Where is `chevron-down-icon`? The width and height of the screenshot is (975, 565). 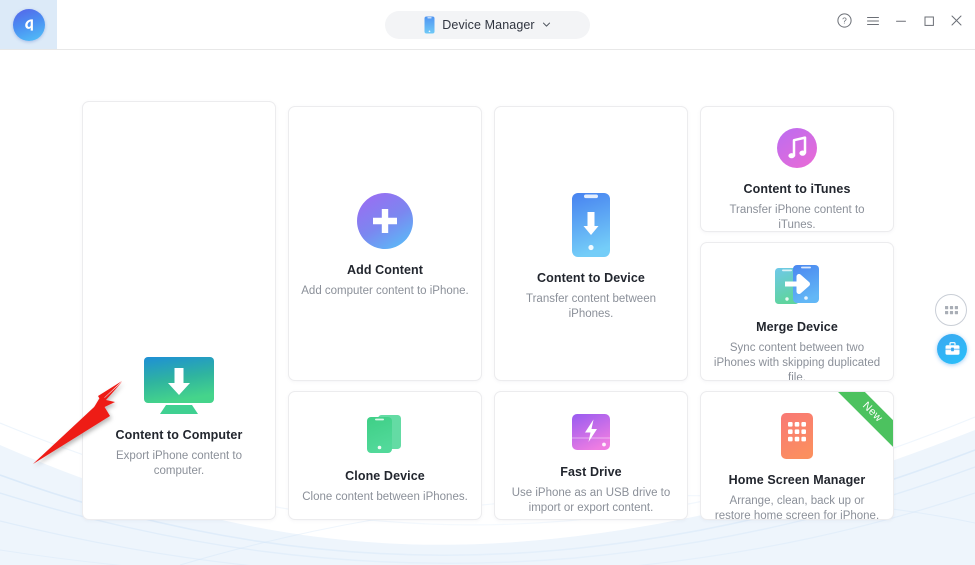
chevron-down-icon is located at coordinates (546, 24).